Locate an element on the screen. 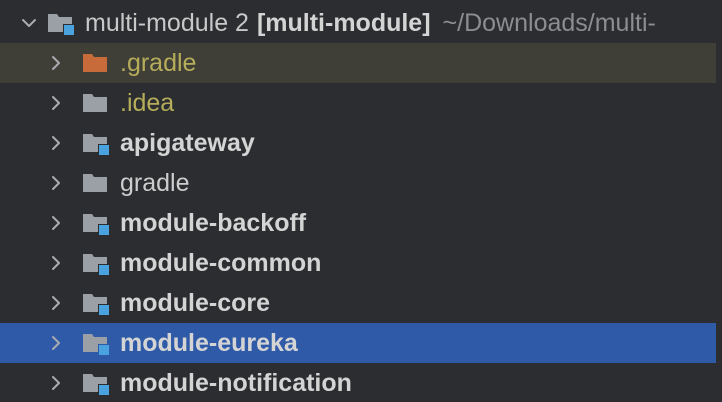  tree-item-label: .gradle is located at coordinates (158, 63).